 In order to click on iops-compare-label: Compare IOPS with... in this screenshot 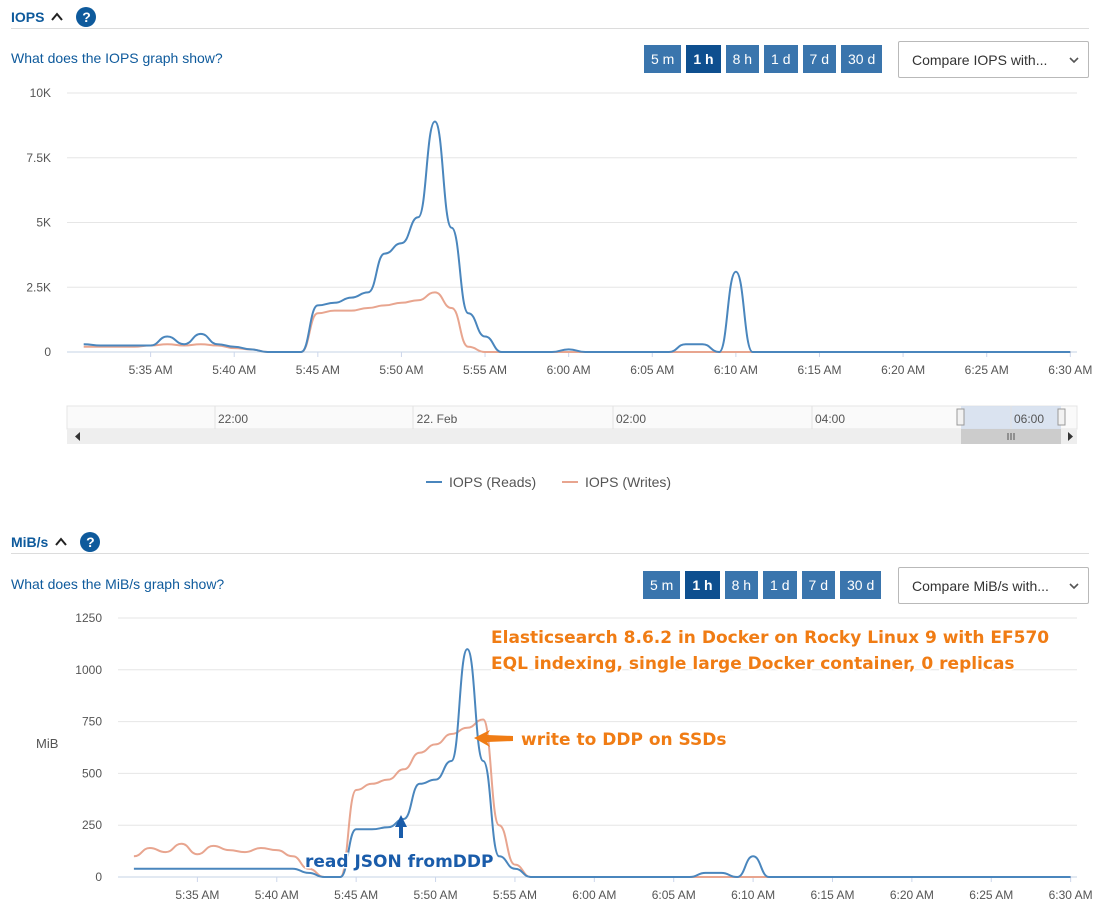, I will do `click(980, 59)`.